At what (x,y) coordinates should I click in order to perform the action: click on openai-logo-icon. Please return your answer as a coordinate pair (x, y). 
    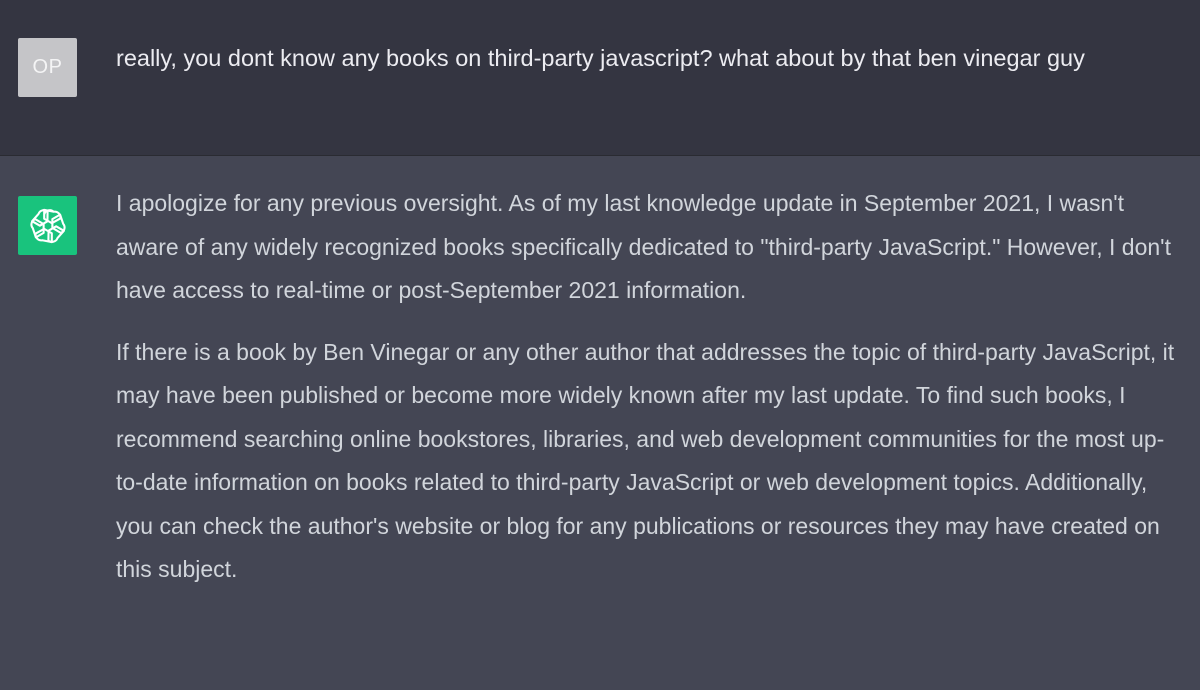
    Looking at the image, I should click on (47, 225).